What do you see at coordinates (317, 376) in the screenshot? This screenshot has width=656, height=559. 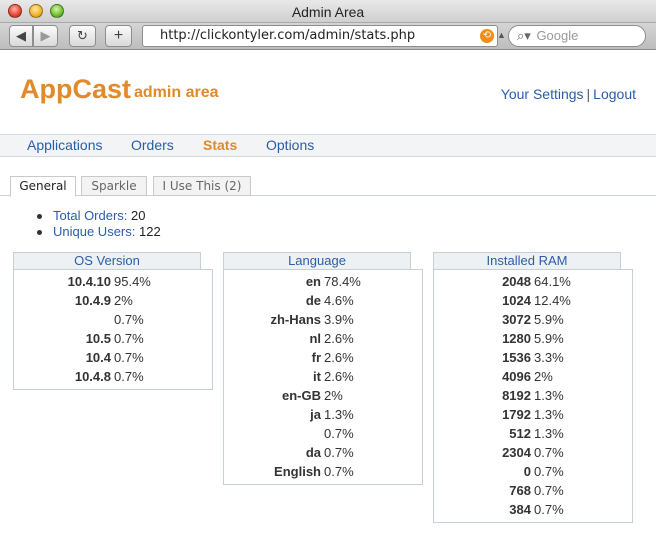 I see `stat-label: it` at bounding box center [317, 376].